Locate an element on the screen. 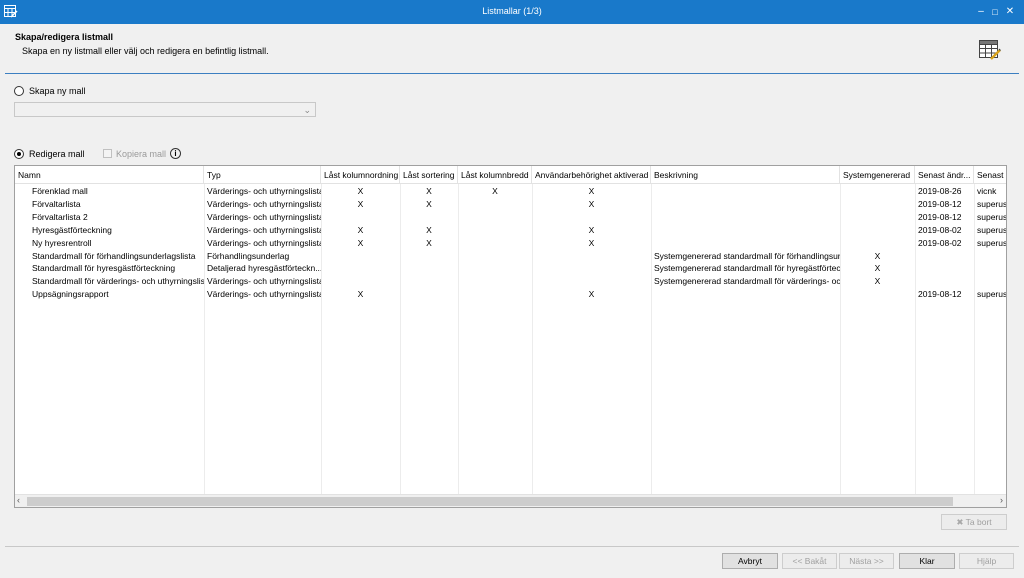 Image resolution: width=1024 pixels, height=578 pixels. edit-template-radio is located at coordinates (19, 154).